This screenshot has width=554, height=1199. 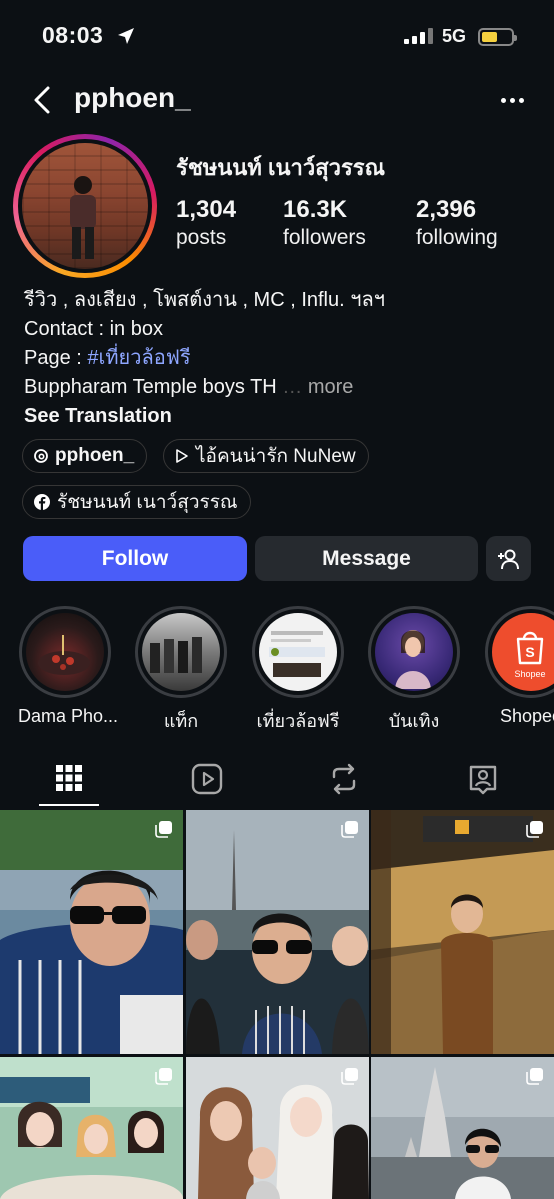 What do you see at coordinates (281, 167) in the screenshot?
I see `profile-full-name: รัชษนนท์ เนาว์สุวรรณ` at bounding box center [281, 167].